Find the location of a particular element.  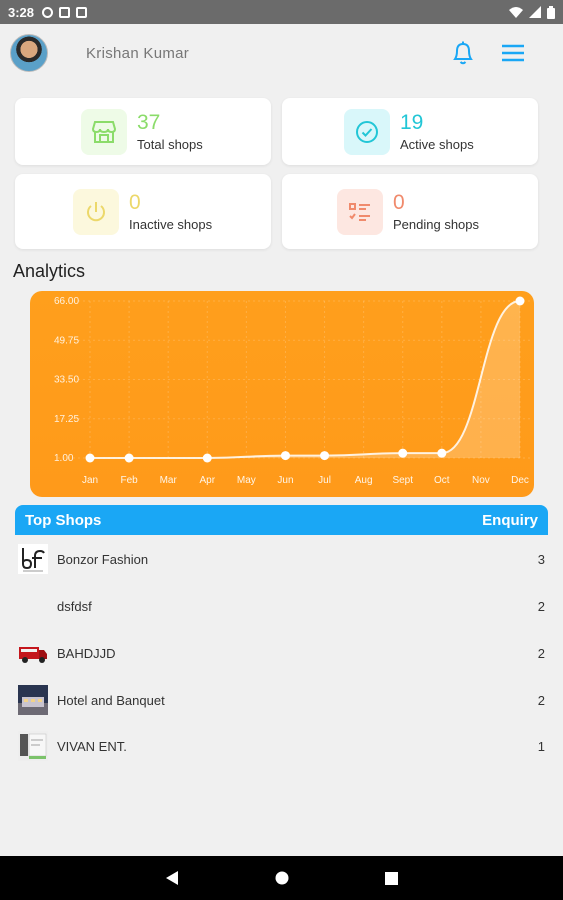

notification-icon is located at coordinates (65, 12).